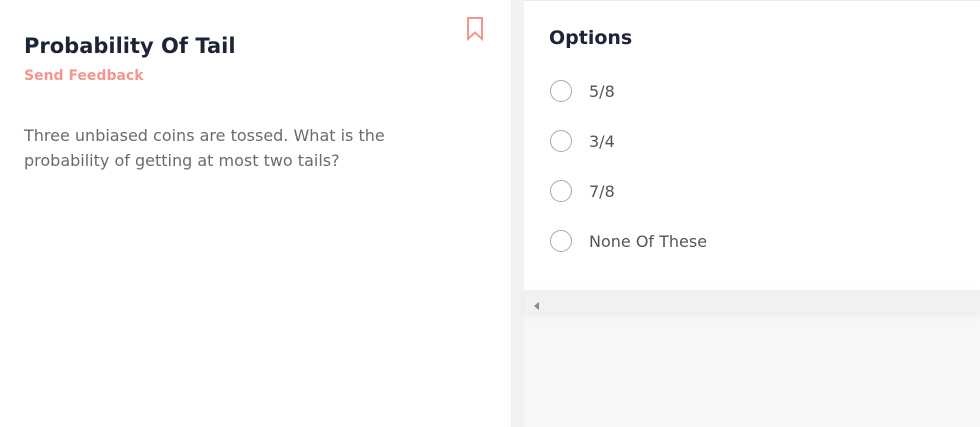 Image resolution: width=980 pixels, height=427 pixels. Describe the element at coordinates (475, 29) in the screenshot. I see `bookmark-icon` at that location.